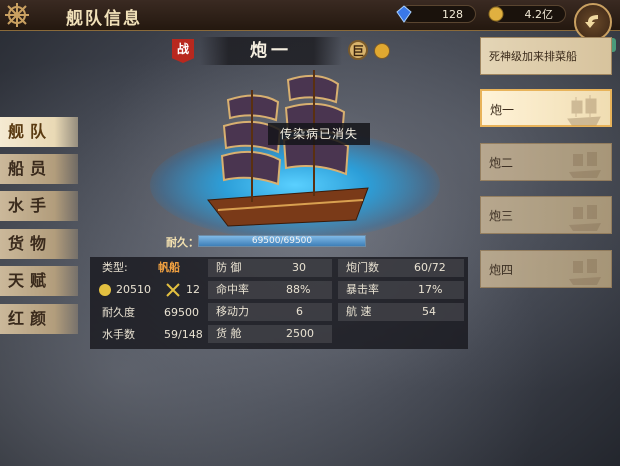 The width and height of the screenshot is (620, 466). Describe the element at coordinates (229, 267) in the screenshot. I see `defense-label: 防 御` at that location.